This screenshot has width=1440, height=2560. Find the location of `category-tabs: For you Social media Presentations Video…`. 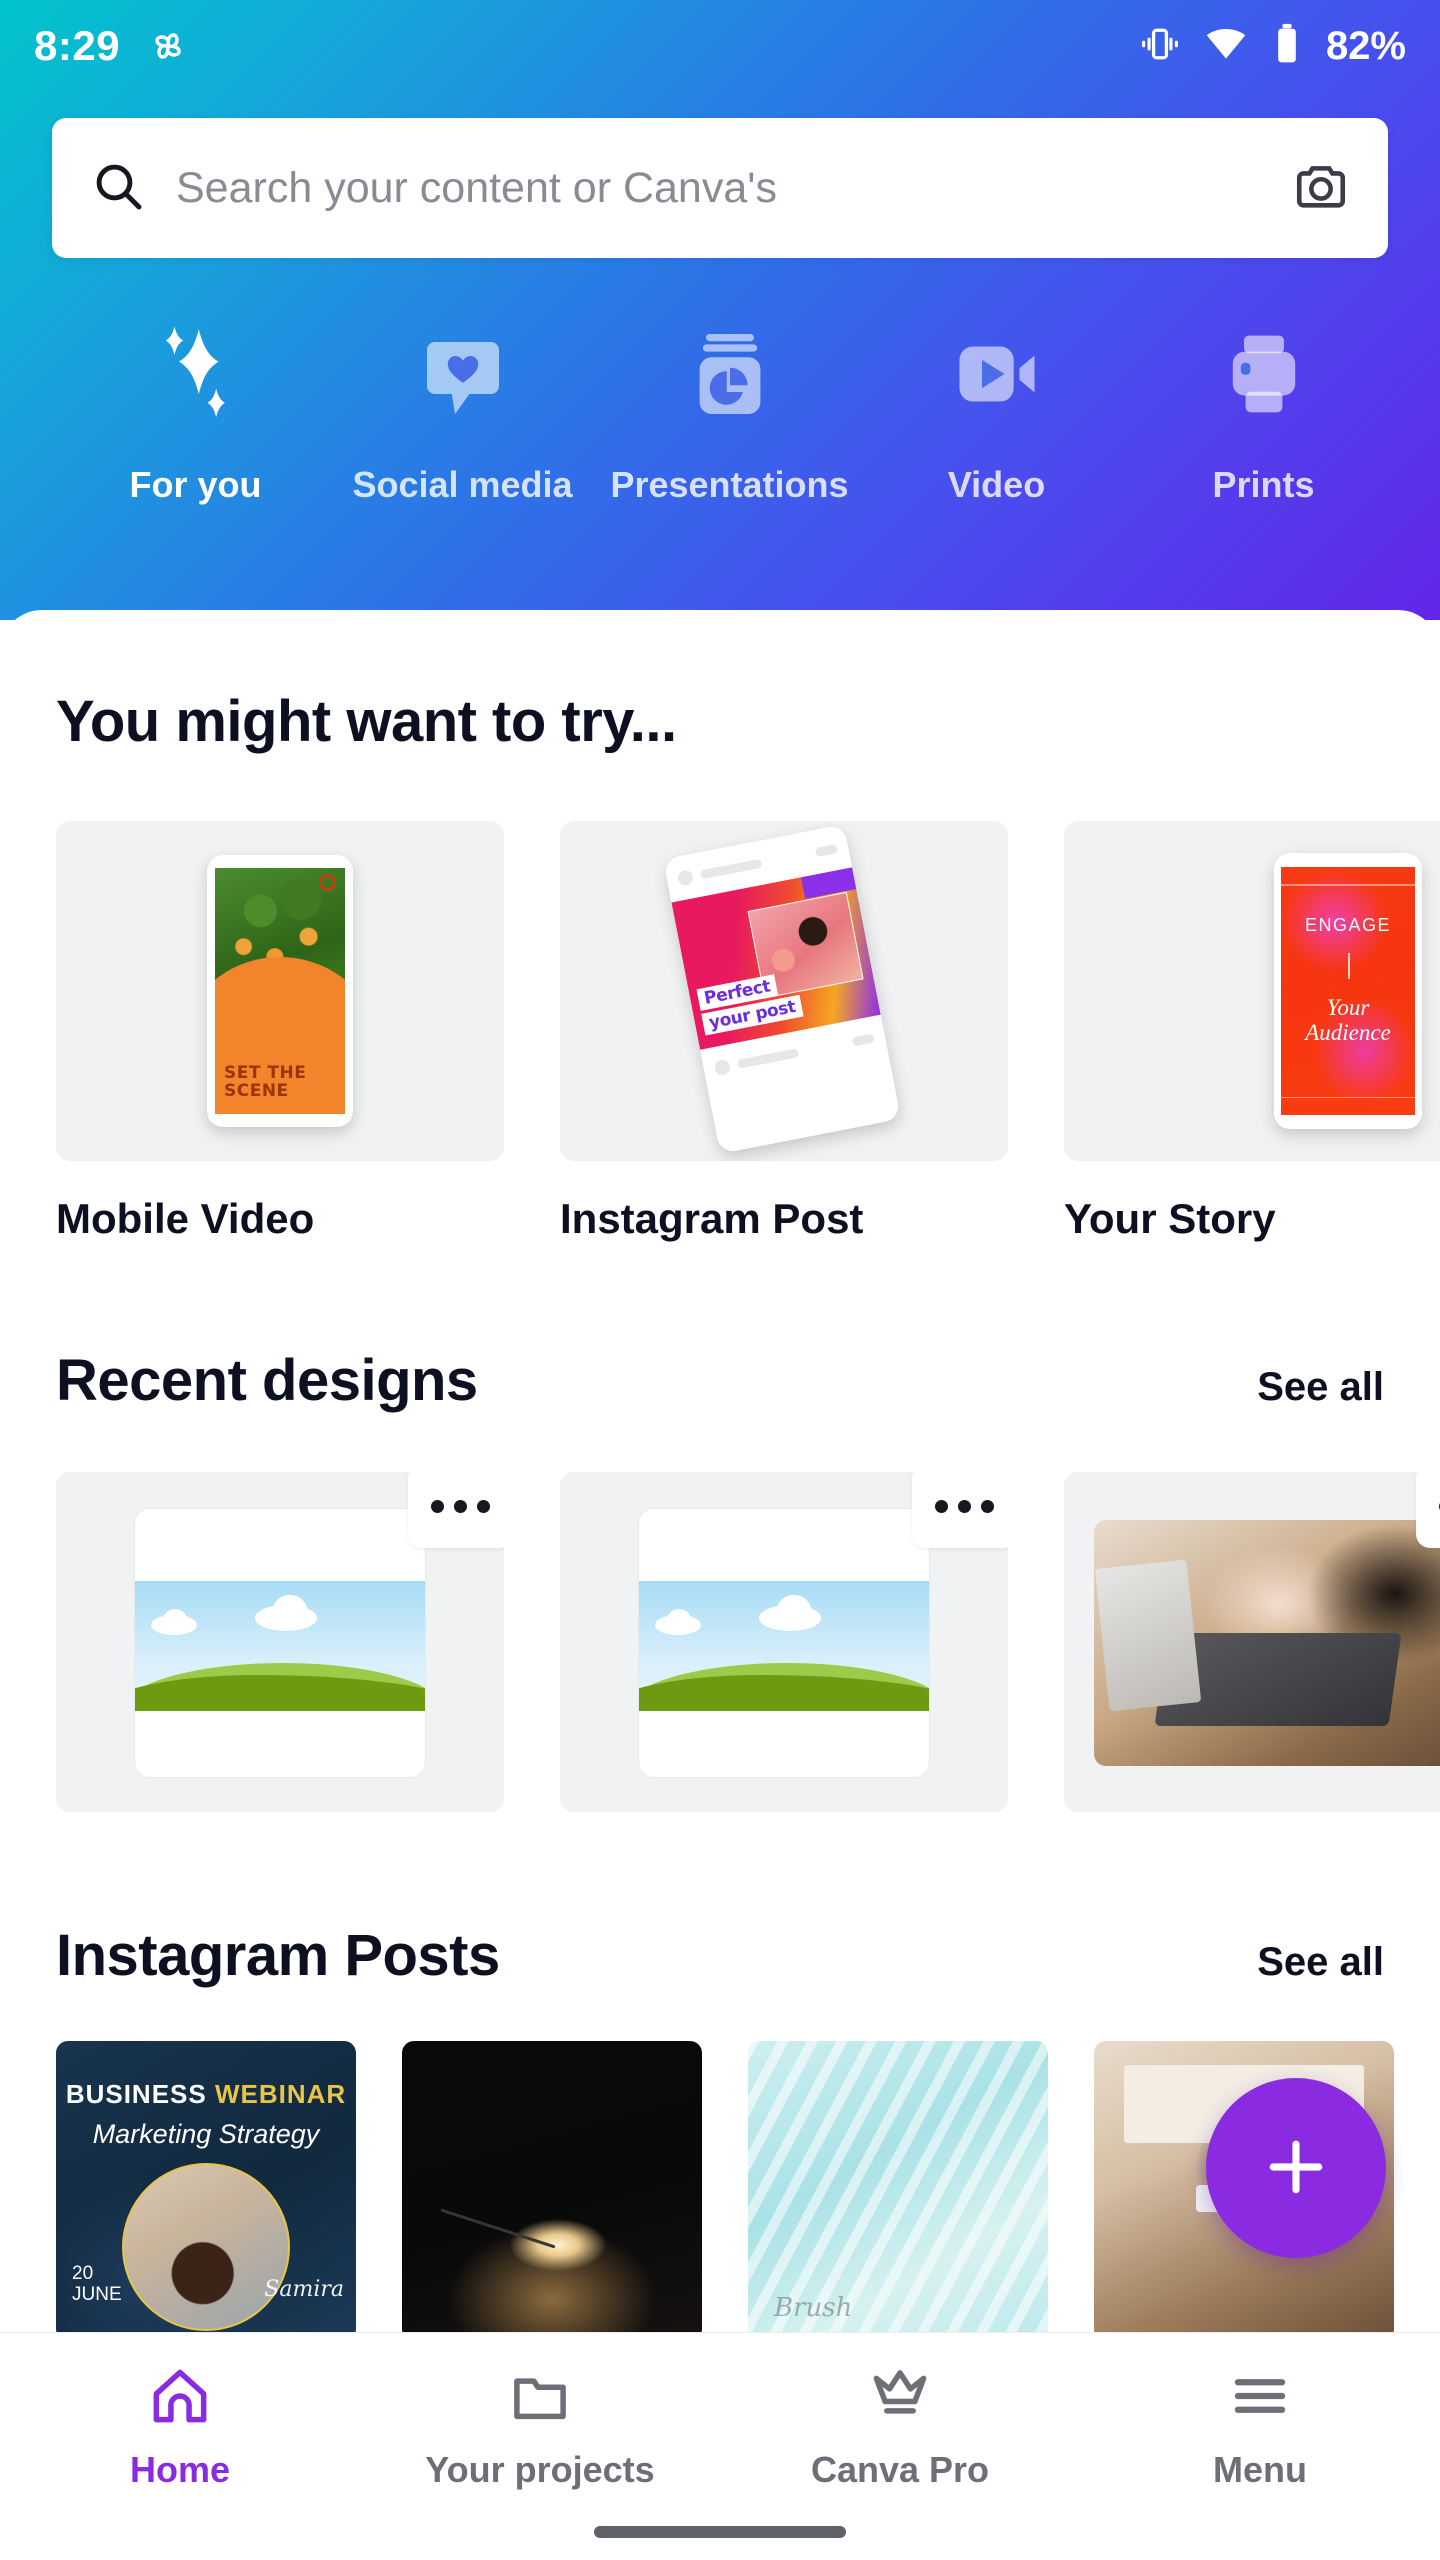

category-tabs: For you Social media Presentations Video… is located at coordinates (720, 438).